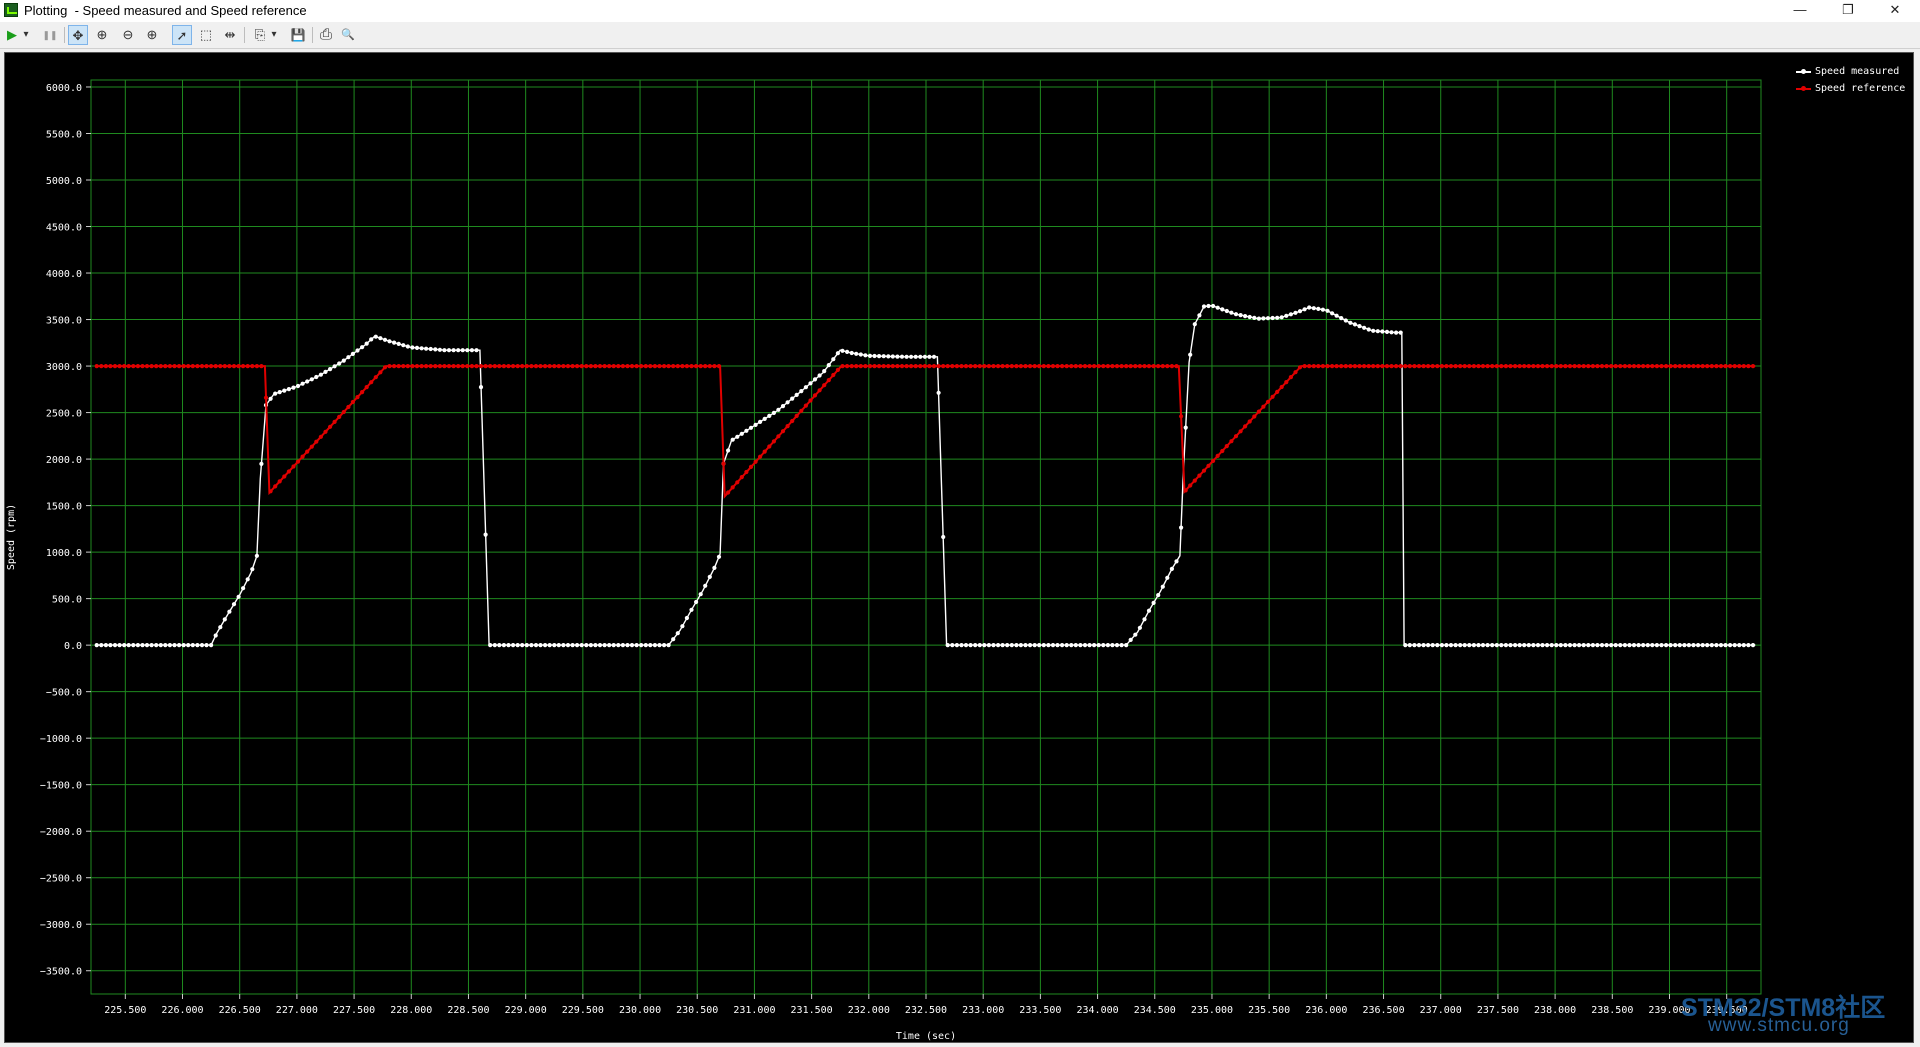  I want to click on copy-icon: ⎘, so click(260, 35).